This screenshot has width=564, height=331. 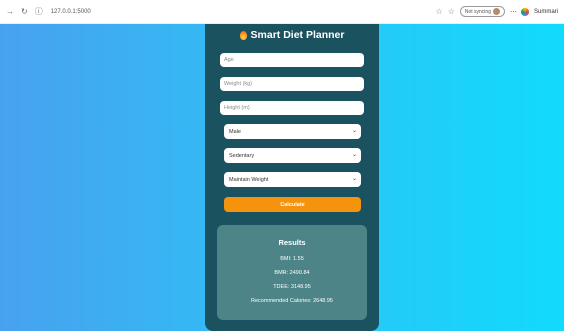 What do you see at coordinates (39, 11) in the screenshot?
I see `site-info-icon: ⓘ` at bounding box center [39, 11].